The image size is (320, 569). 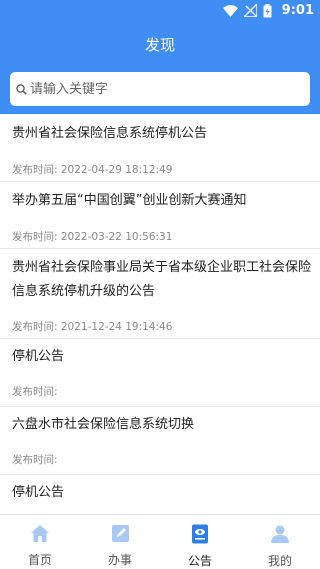 What do you see at coordinates (129, 200) in the screenshot?
I see `item-title: 举办第五届“中国创翼”创业创新大赛通知` at bounding box center [129, 200].